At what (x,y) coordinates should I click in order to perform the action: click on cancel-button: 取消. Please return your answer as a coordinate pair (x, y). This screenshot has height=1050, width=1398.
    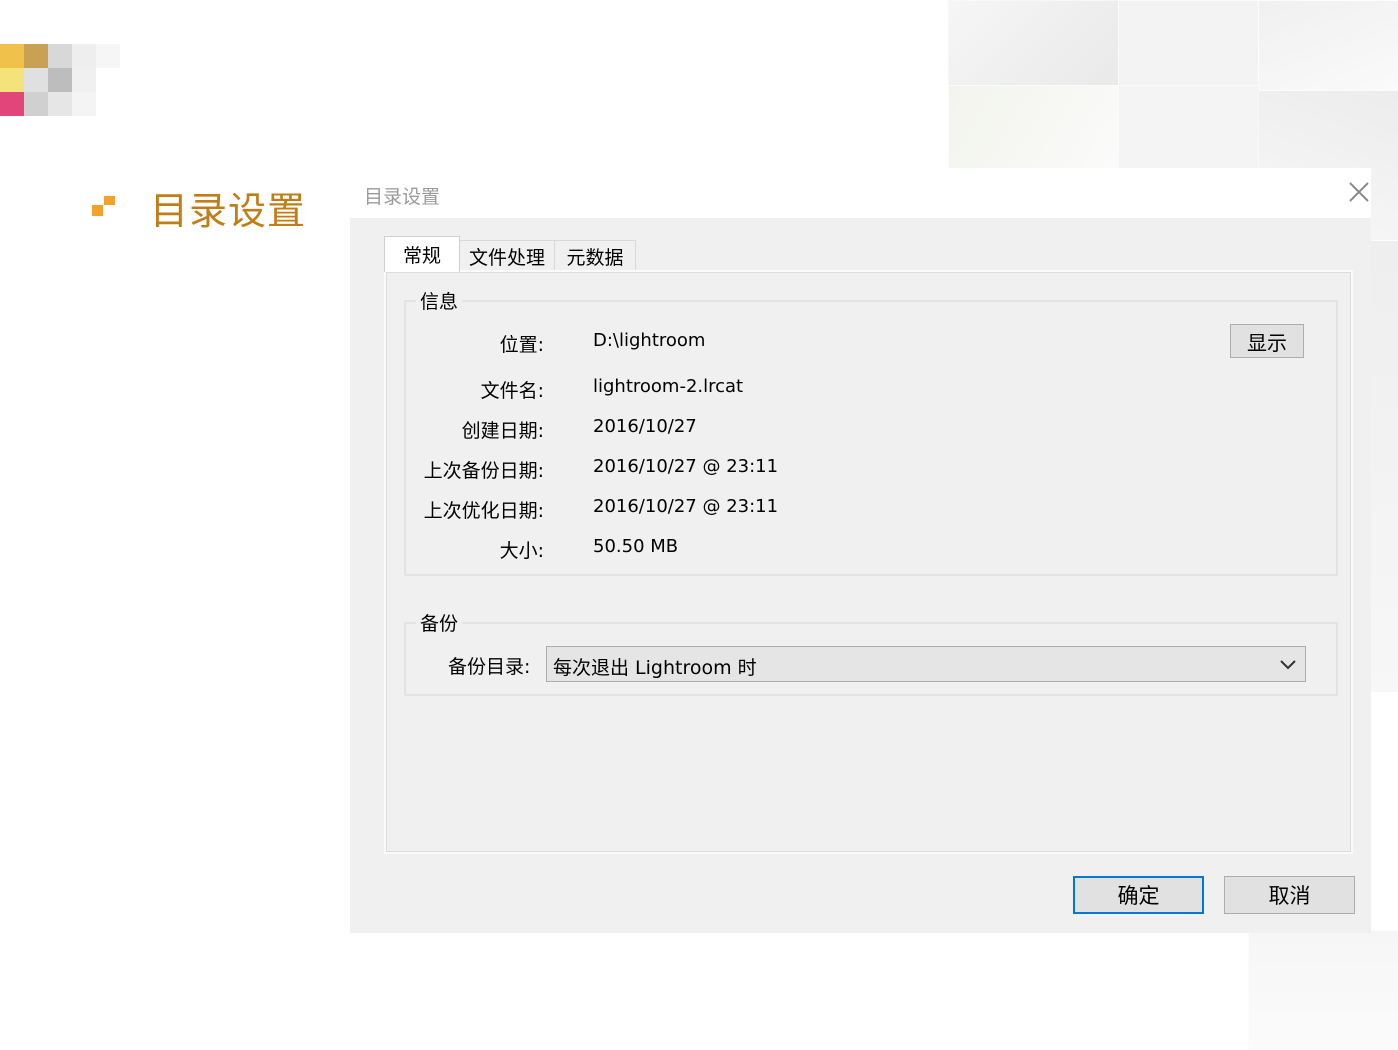
    Looking at the image, I should click on (1289, 895).